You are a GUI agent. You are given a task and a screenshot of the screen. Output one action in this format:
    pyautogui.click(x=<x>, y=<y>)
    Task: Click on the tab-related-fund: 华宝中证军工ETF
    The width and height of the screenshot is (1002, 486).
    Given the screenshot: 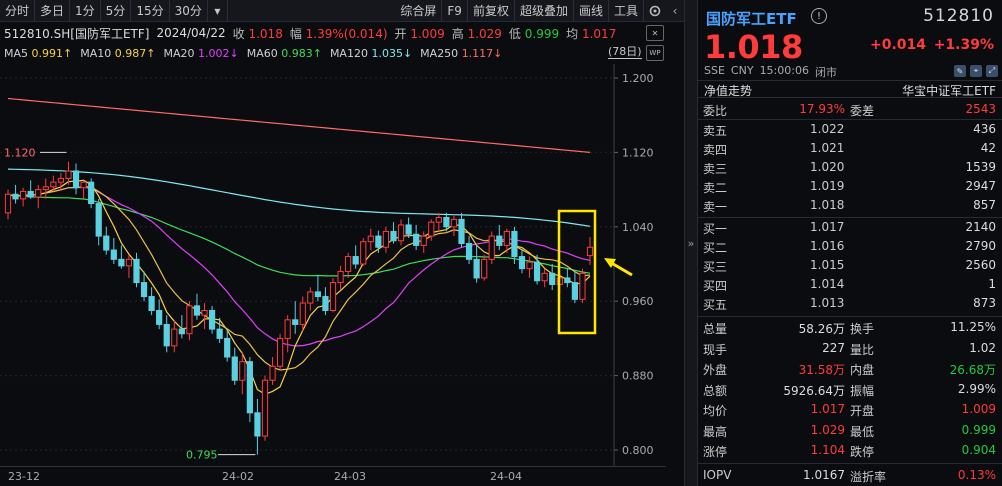 What is the action you would take?
    pyautogui.click(x=949, y=90)
    